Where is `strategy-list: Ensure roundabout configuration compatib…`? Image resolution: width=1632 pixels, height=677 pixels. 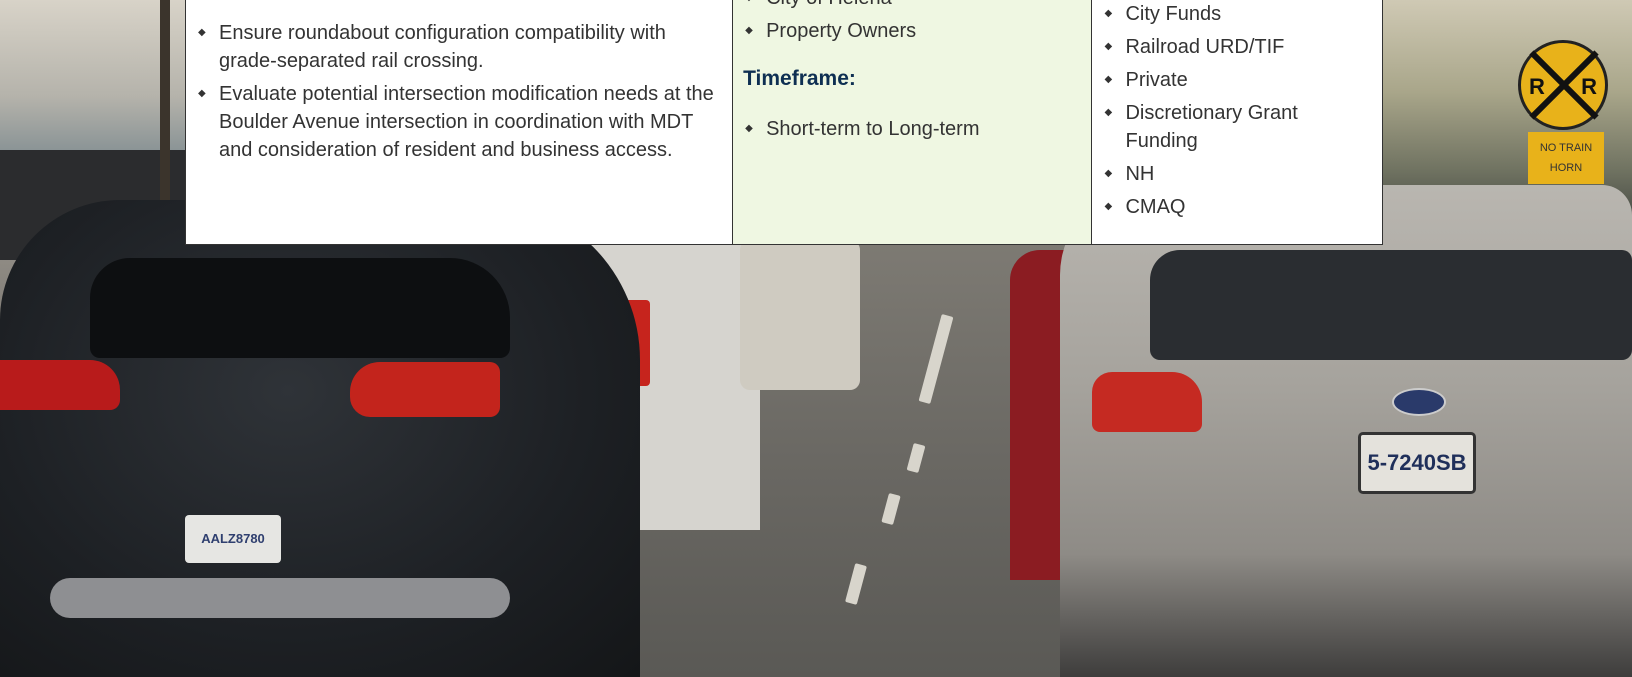
strategy-list: Ensure roundabout configuration compatib… is located at coordinates (459, 82).